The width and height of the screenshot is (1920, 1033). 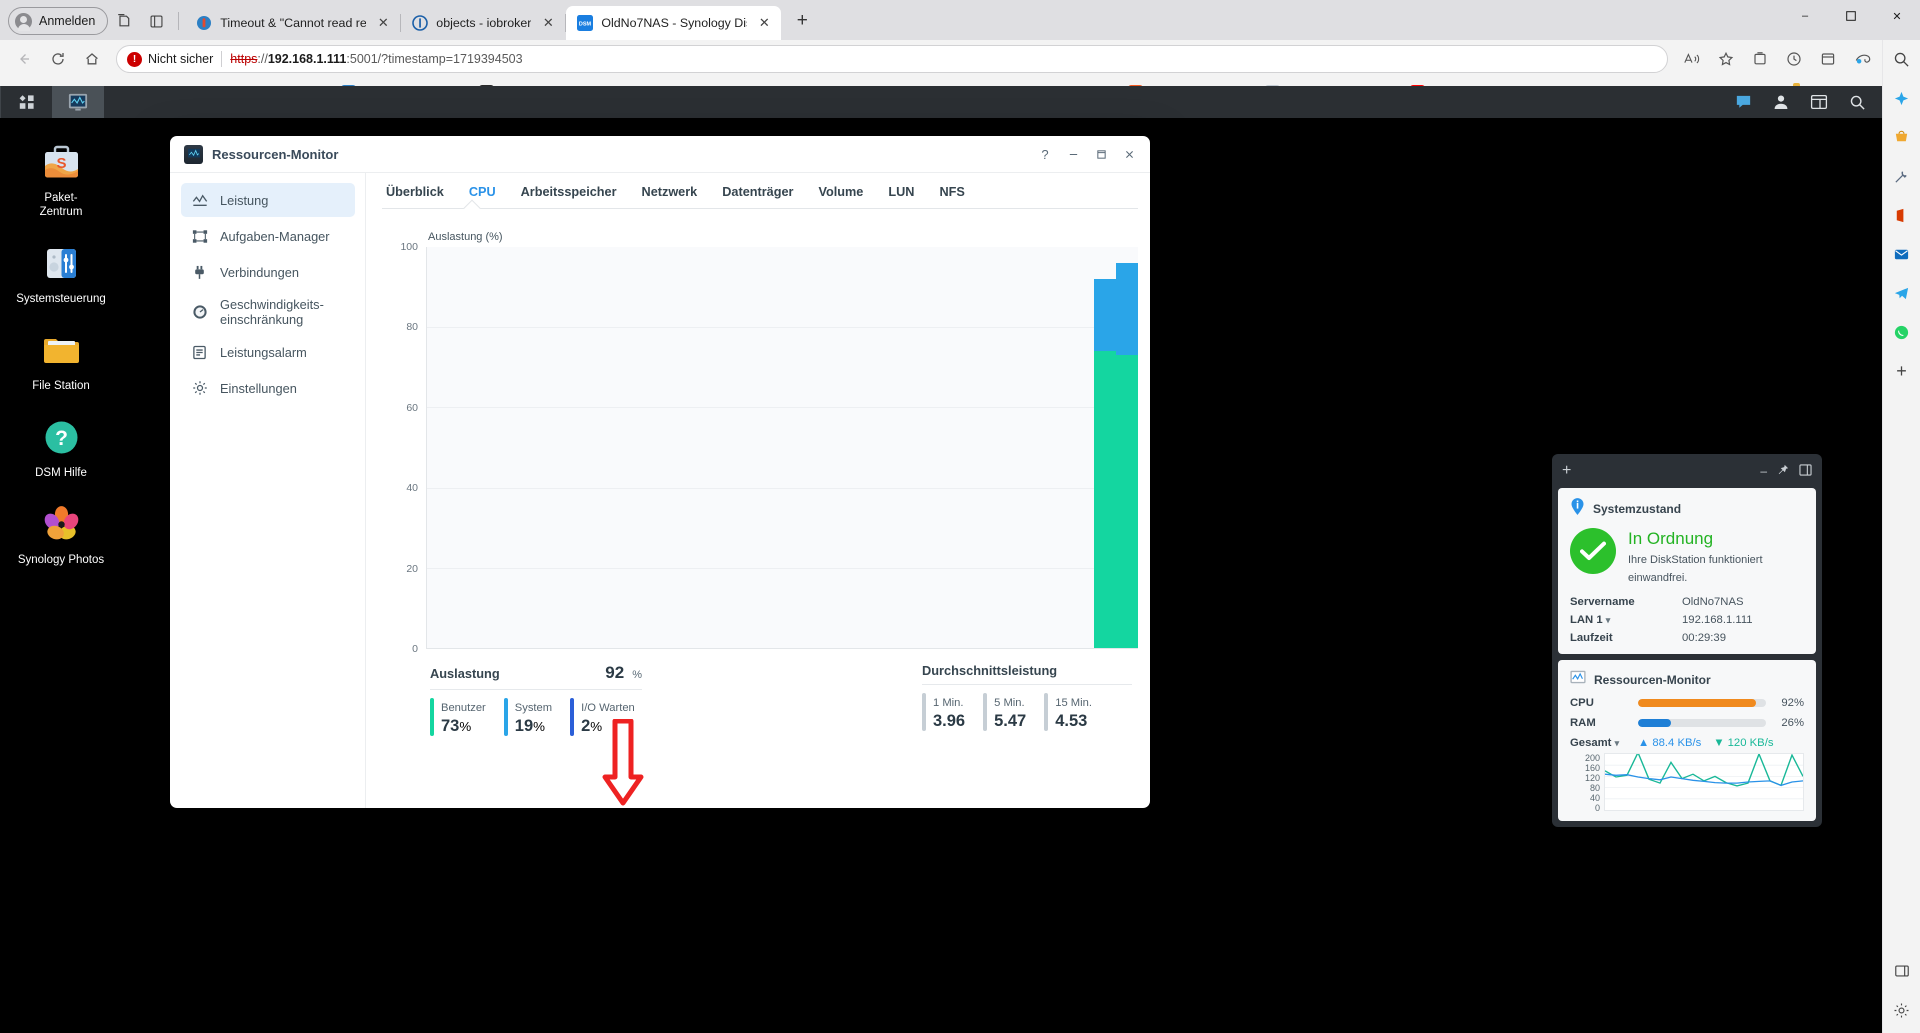 I want to click on tab-ueberblick: Überblick, so click(x=415, y=197).